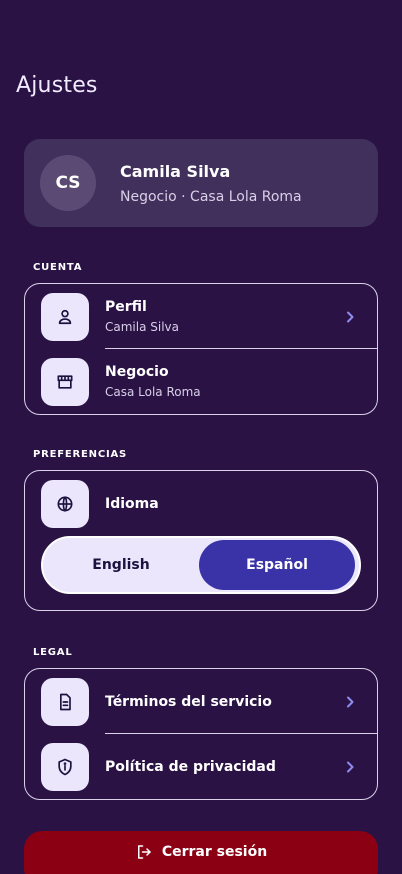 Image resolution: width=402 pixels, height=874 pixels. I want to click on shield-icon, so click(65, 766).